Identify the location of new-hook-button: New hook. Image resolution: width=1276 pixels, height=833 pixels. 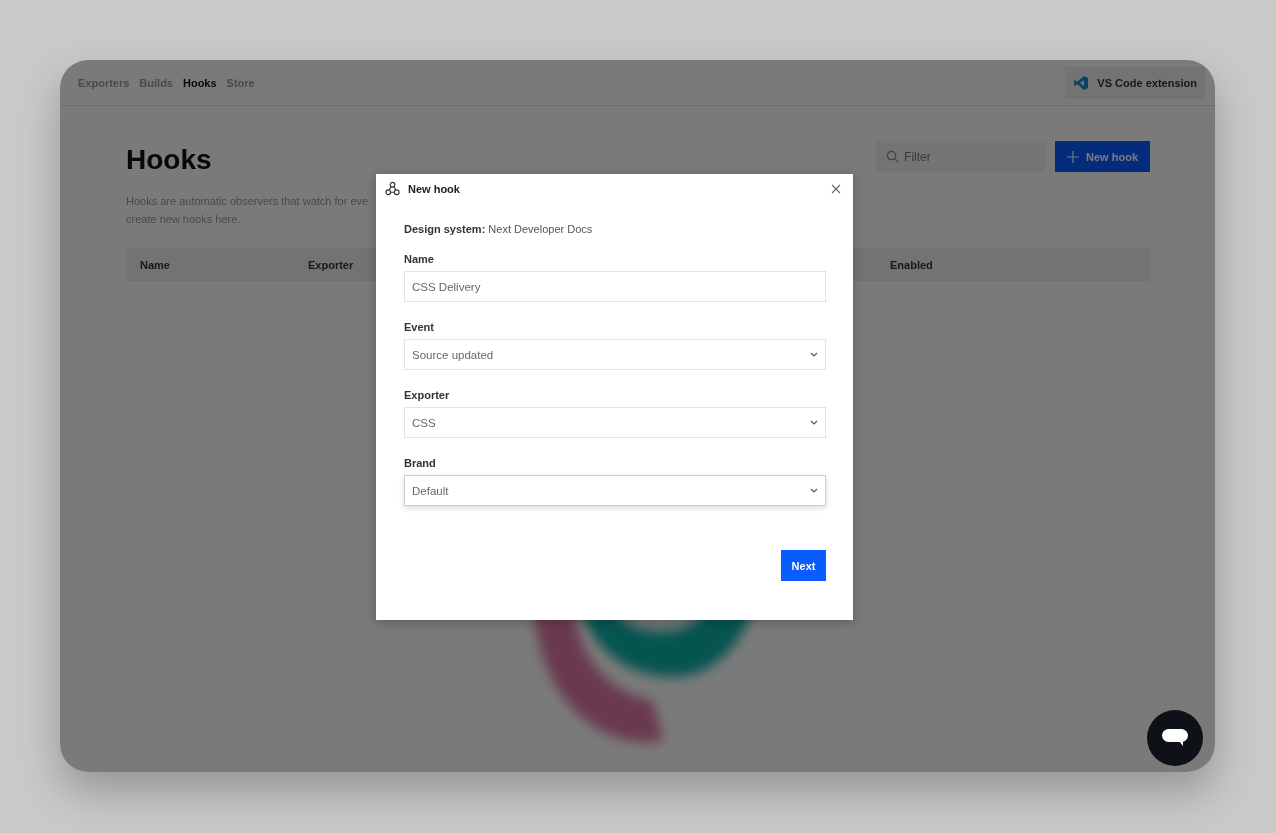
(1102, 156).